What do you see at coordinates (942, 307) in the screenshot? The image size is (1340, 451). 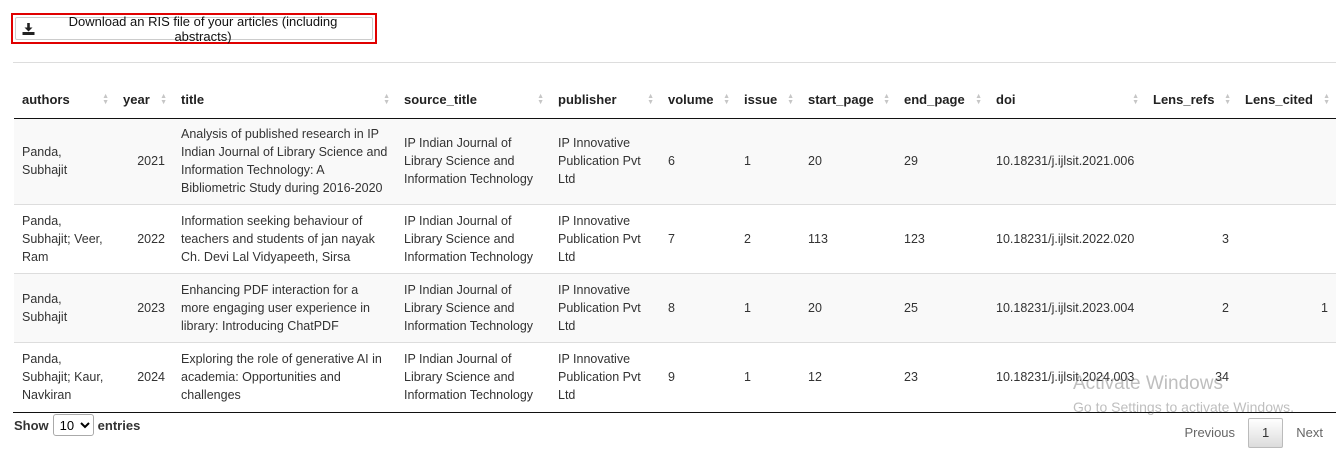 I see `cell-end-page: 25` at bounding box center [942, 307].